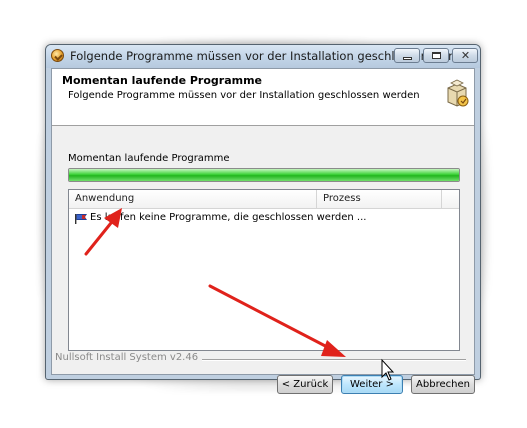 The height and width of the screenshot is (428, 527). Describe the element at coordinates (149, 158) in the screenshot. I see `progress-label: Momentan laufende Programme` at that location.